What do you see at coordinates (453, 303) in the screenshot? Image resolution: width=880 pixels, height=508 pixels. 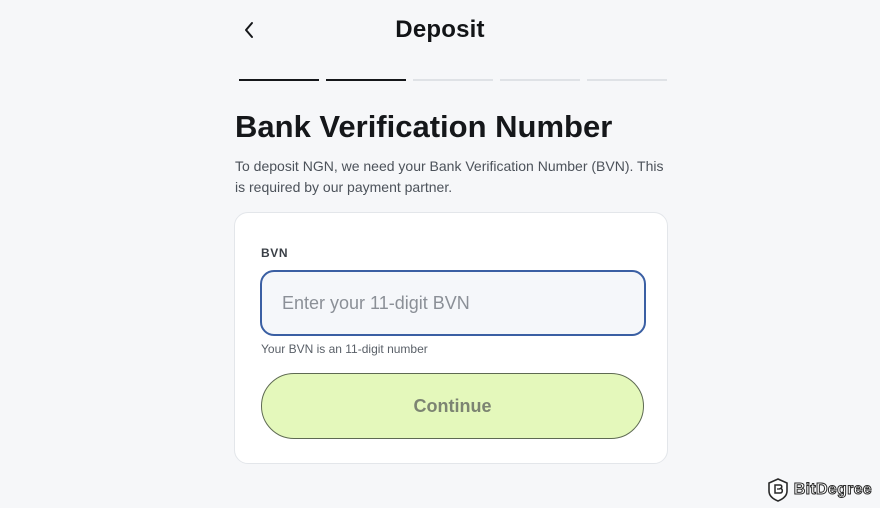 I see `bvn-input` at bounding box center [453, 303].